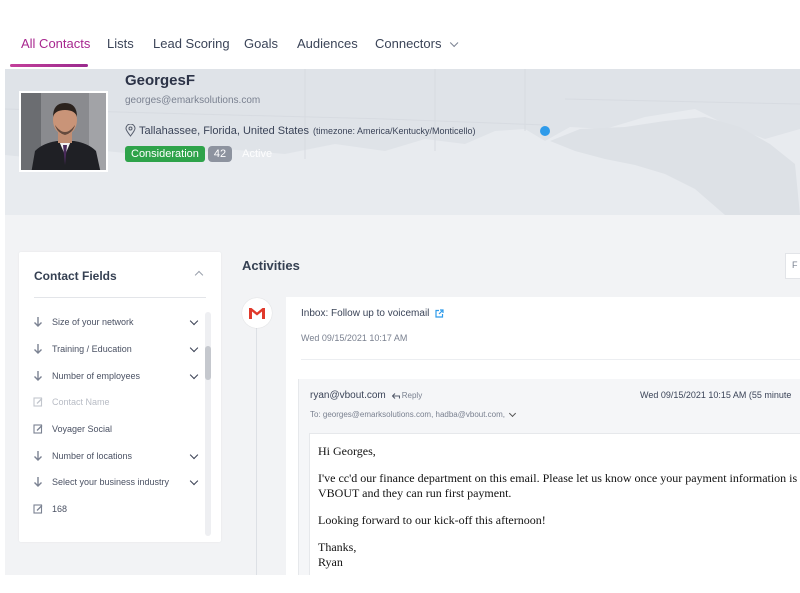  What do you see at coordinates (82, 429) in the screenshot?
I see `field-label: Voyager Social` at bounding box center [82, 429].